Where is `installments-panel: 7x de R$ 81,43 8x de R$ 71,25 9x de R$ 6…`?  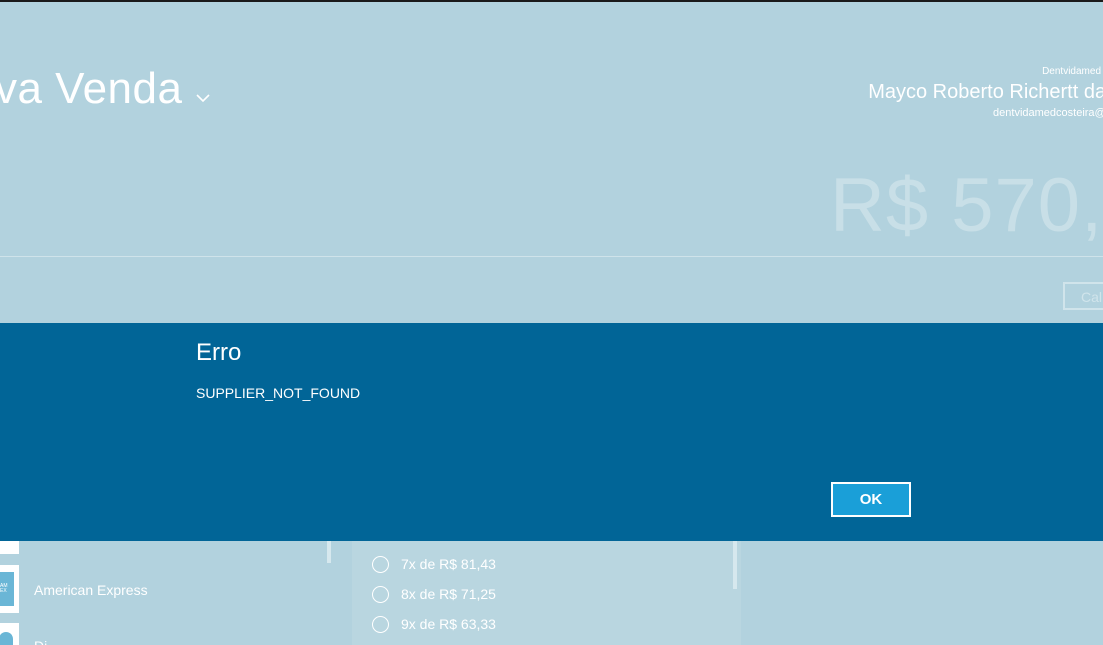 installments-panel: 7x de R$ 81,43 8x de R$ 71,25 9x de R$ 6… is located at coordinates (546, 593).